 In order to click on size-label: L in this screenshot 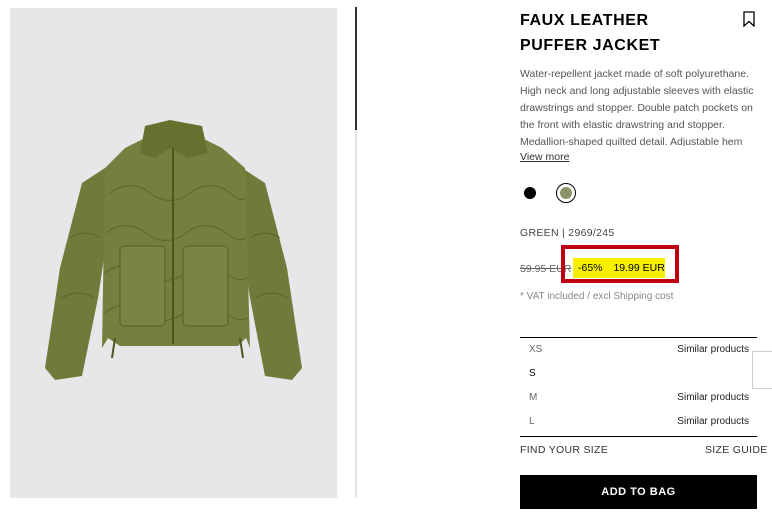, I will do `click(532, 421)`.